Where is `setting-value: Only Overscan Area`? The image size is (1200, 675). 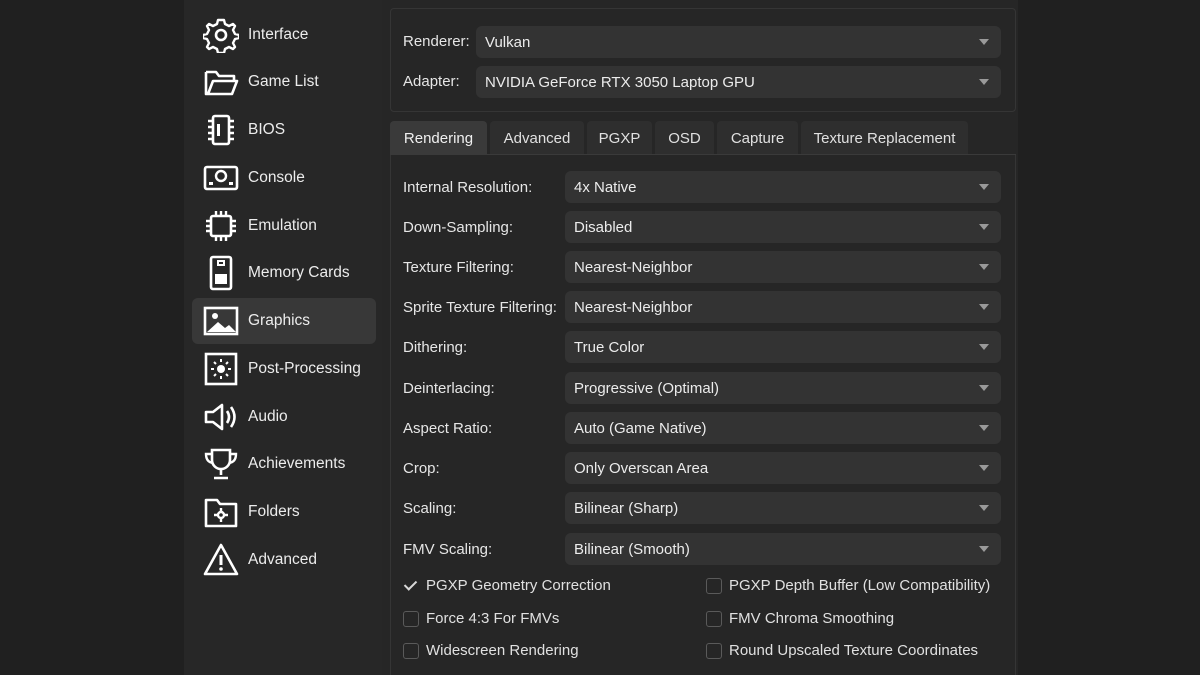
setting-value: Only Overscan Area is located at coordinates (641, 468).